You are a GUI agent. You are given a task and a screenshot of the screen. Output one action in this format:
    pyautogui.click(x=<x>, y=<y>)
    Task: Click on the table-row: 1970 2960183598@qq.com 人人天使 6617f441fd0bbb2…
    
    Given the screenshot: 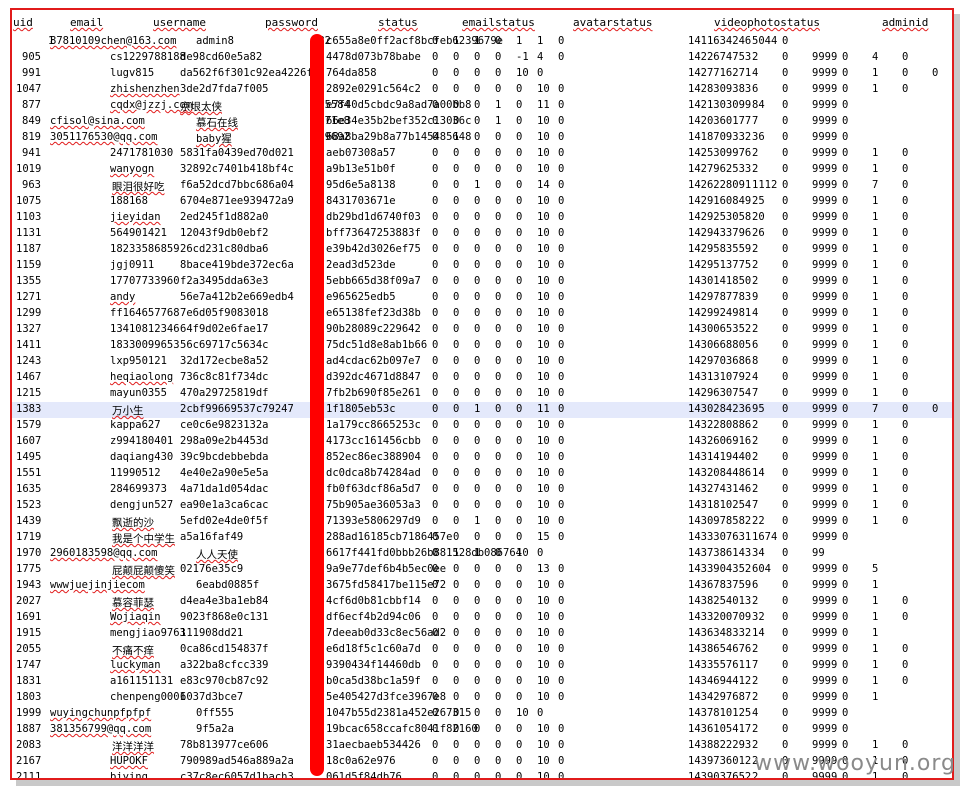 What is the action you would take?
    pyautogui.click(x=482, y=554)
    